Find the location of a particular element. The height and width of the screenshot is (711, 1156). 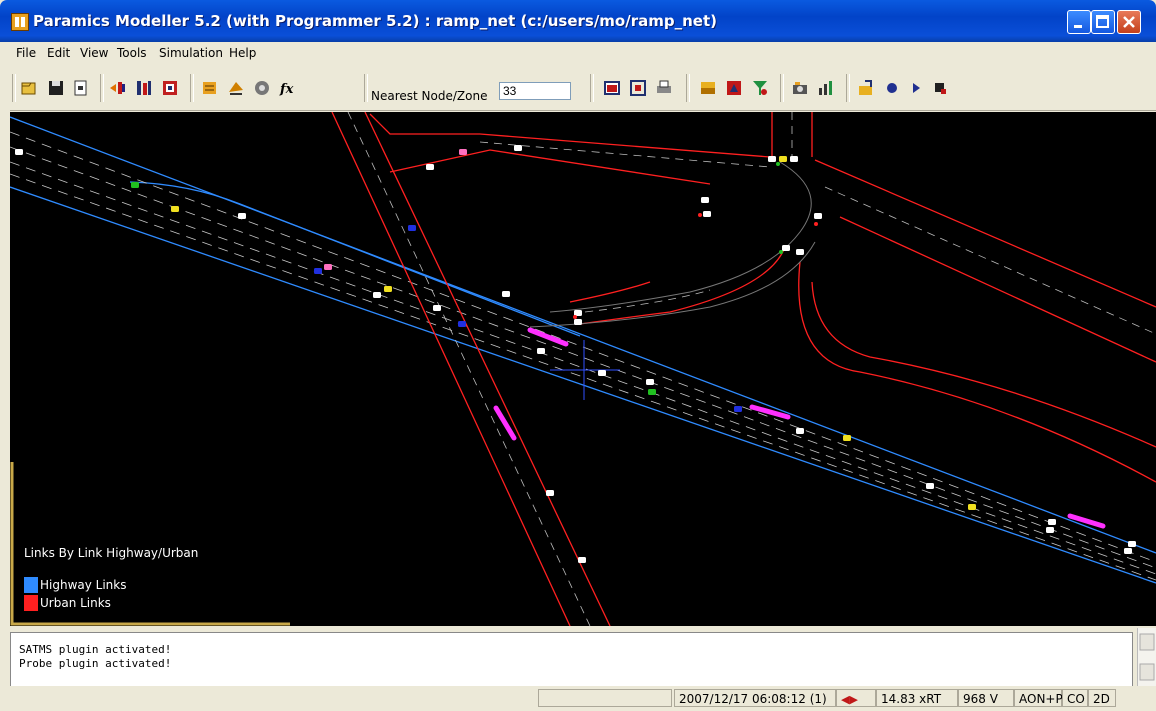

urban-east-upper is located at coordinates (985, 233).